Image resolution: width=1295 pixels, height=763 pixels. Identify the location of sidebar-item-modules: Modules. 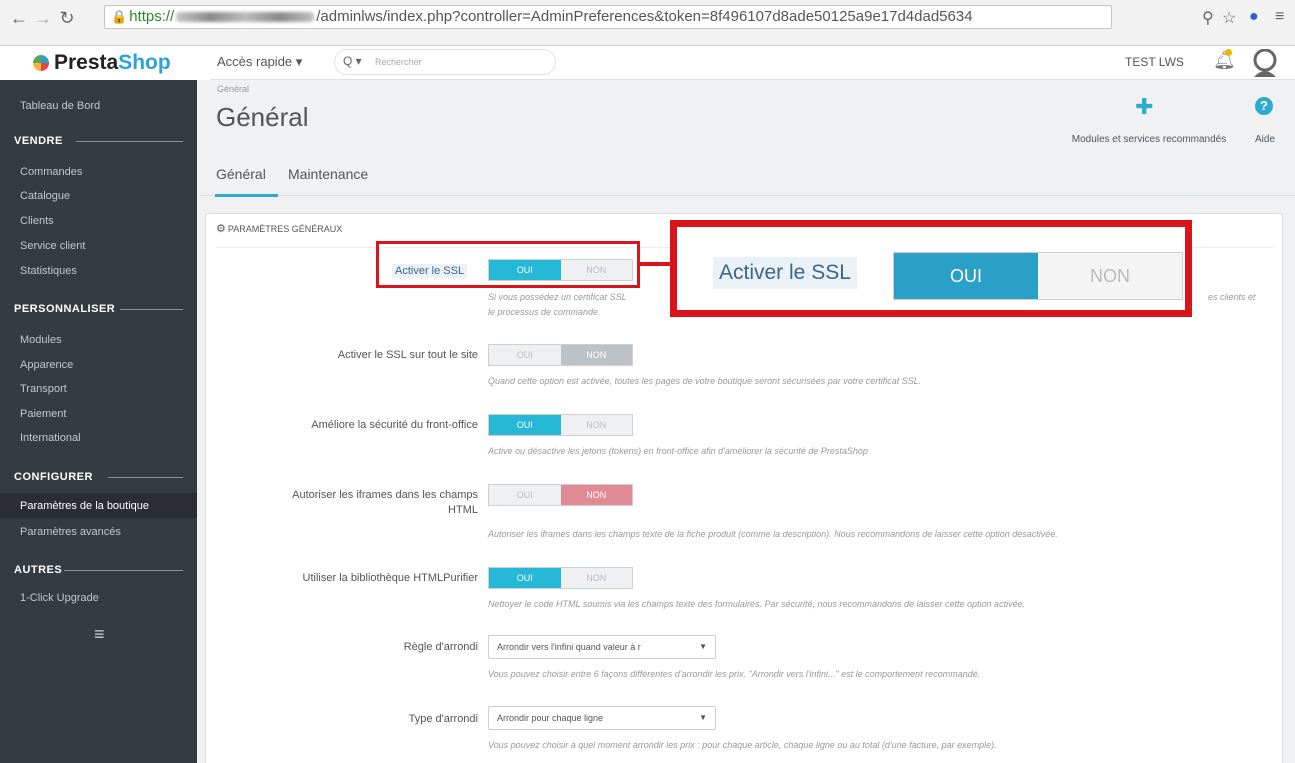
(41, 340).